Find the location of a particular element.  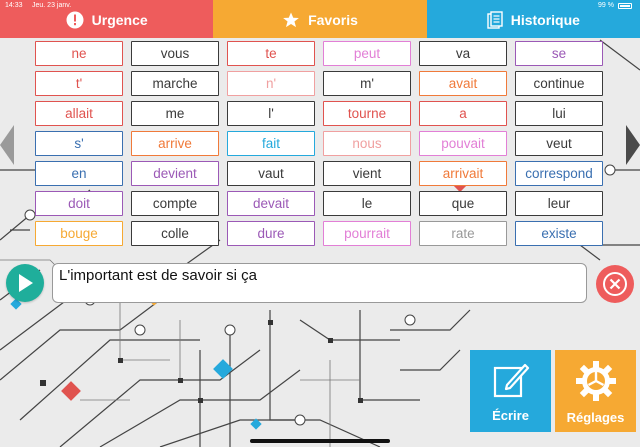

word-button: allait is located at coordinates (79, 113).